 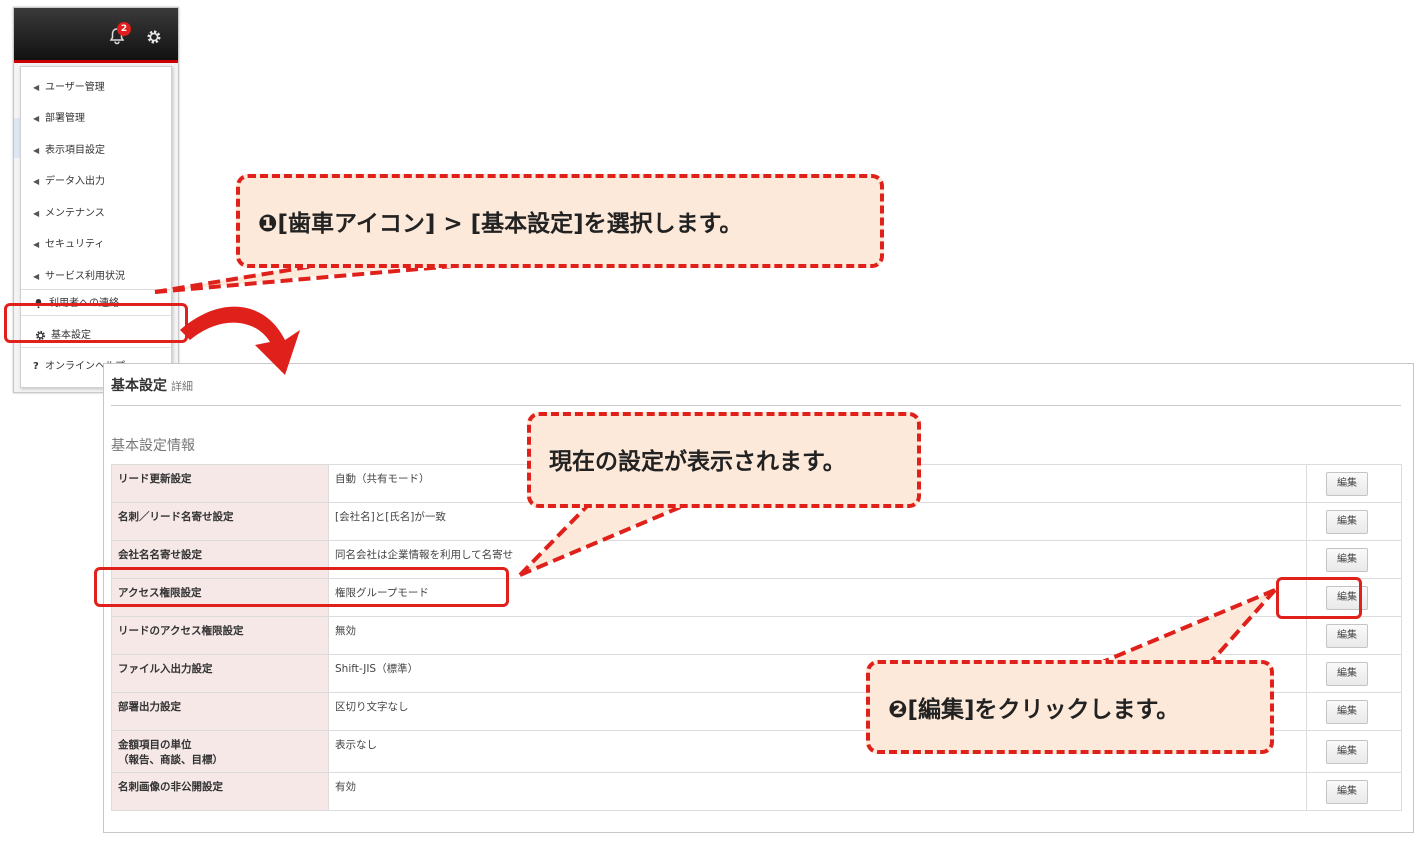 I want to click on setting-value: 無効, so click(x=817, y=635).